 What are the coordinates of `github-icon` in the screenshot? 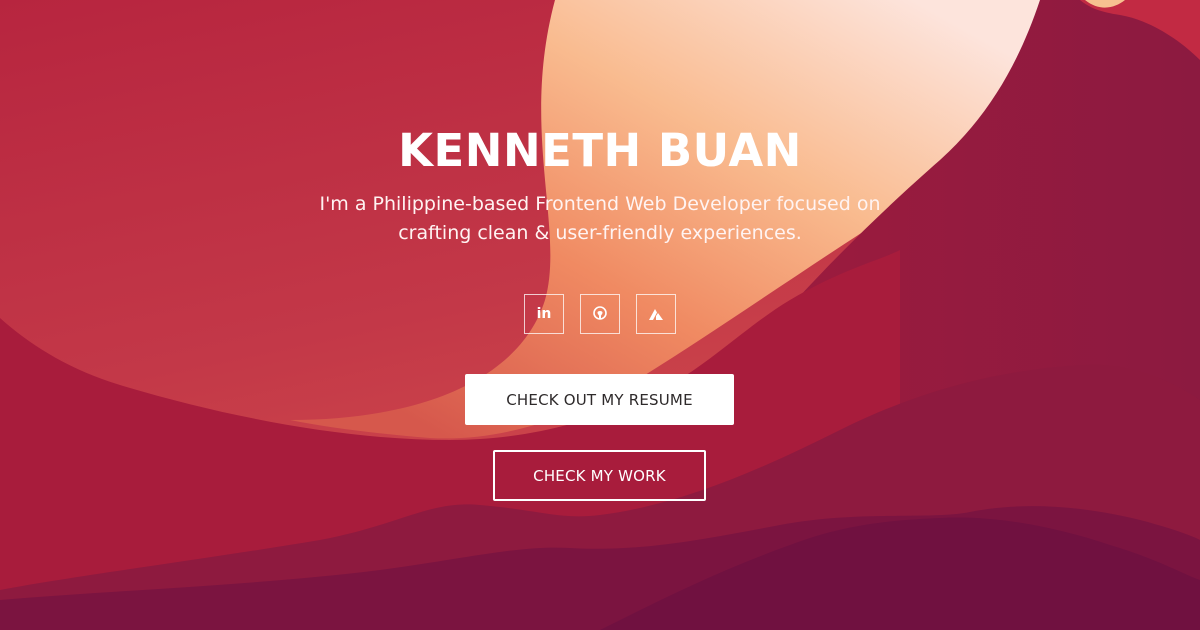 It's located at (600, 313).